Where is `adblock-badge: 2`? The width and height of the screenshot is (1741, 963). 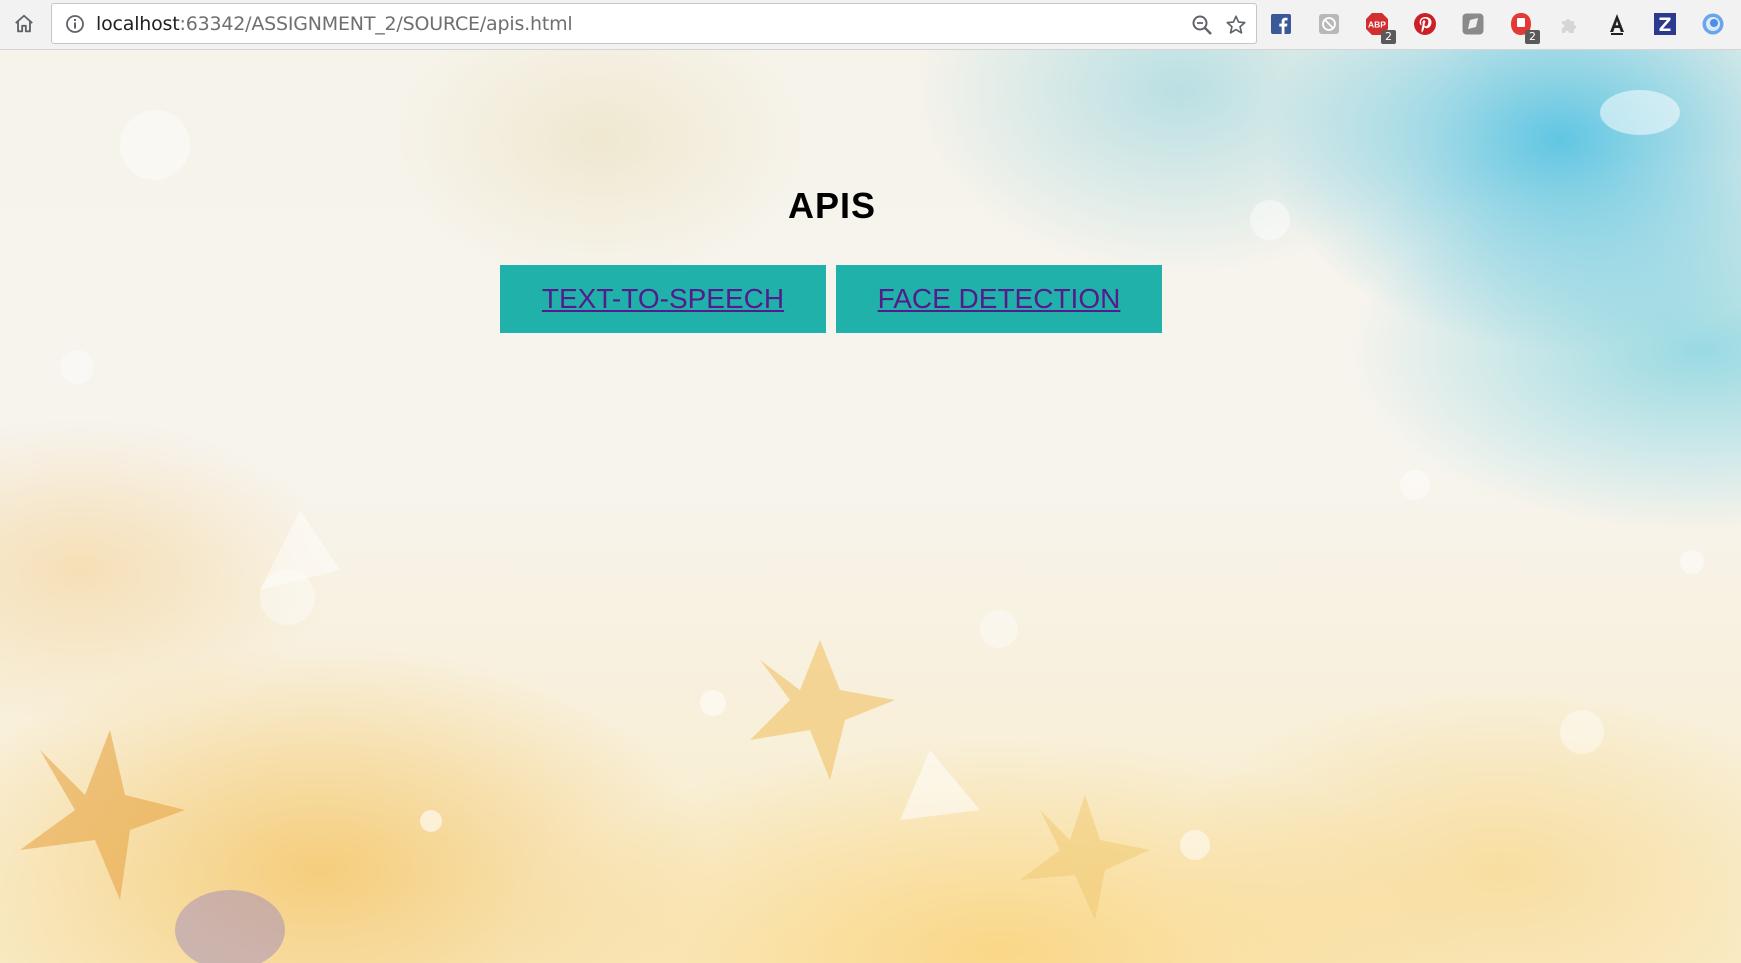 adblock-badge: 2 is located at coordinates (1388, 37).